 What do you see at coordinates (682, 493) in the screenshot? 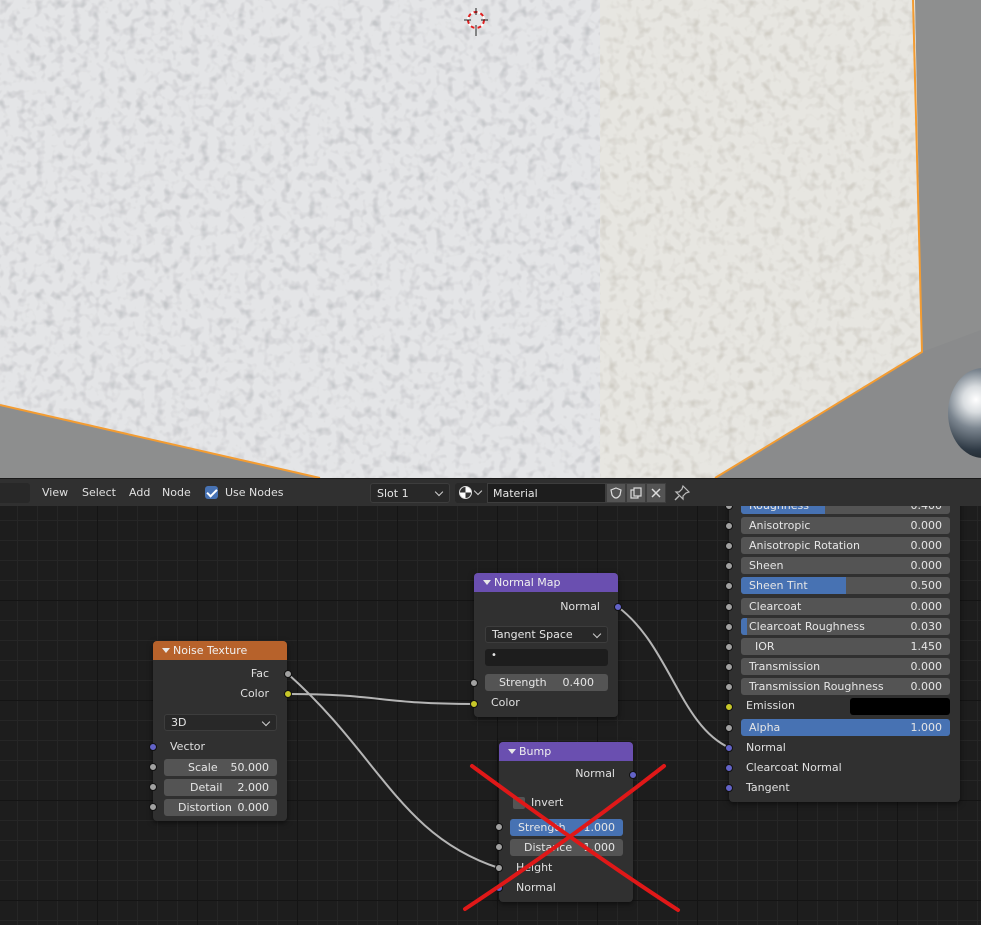
I see `pin-icon` at bounding box center [682, 493].